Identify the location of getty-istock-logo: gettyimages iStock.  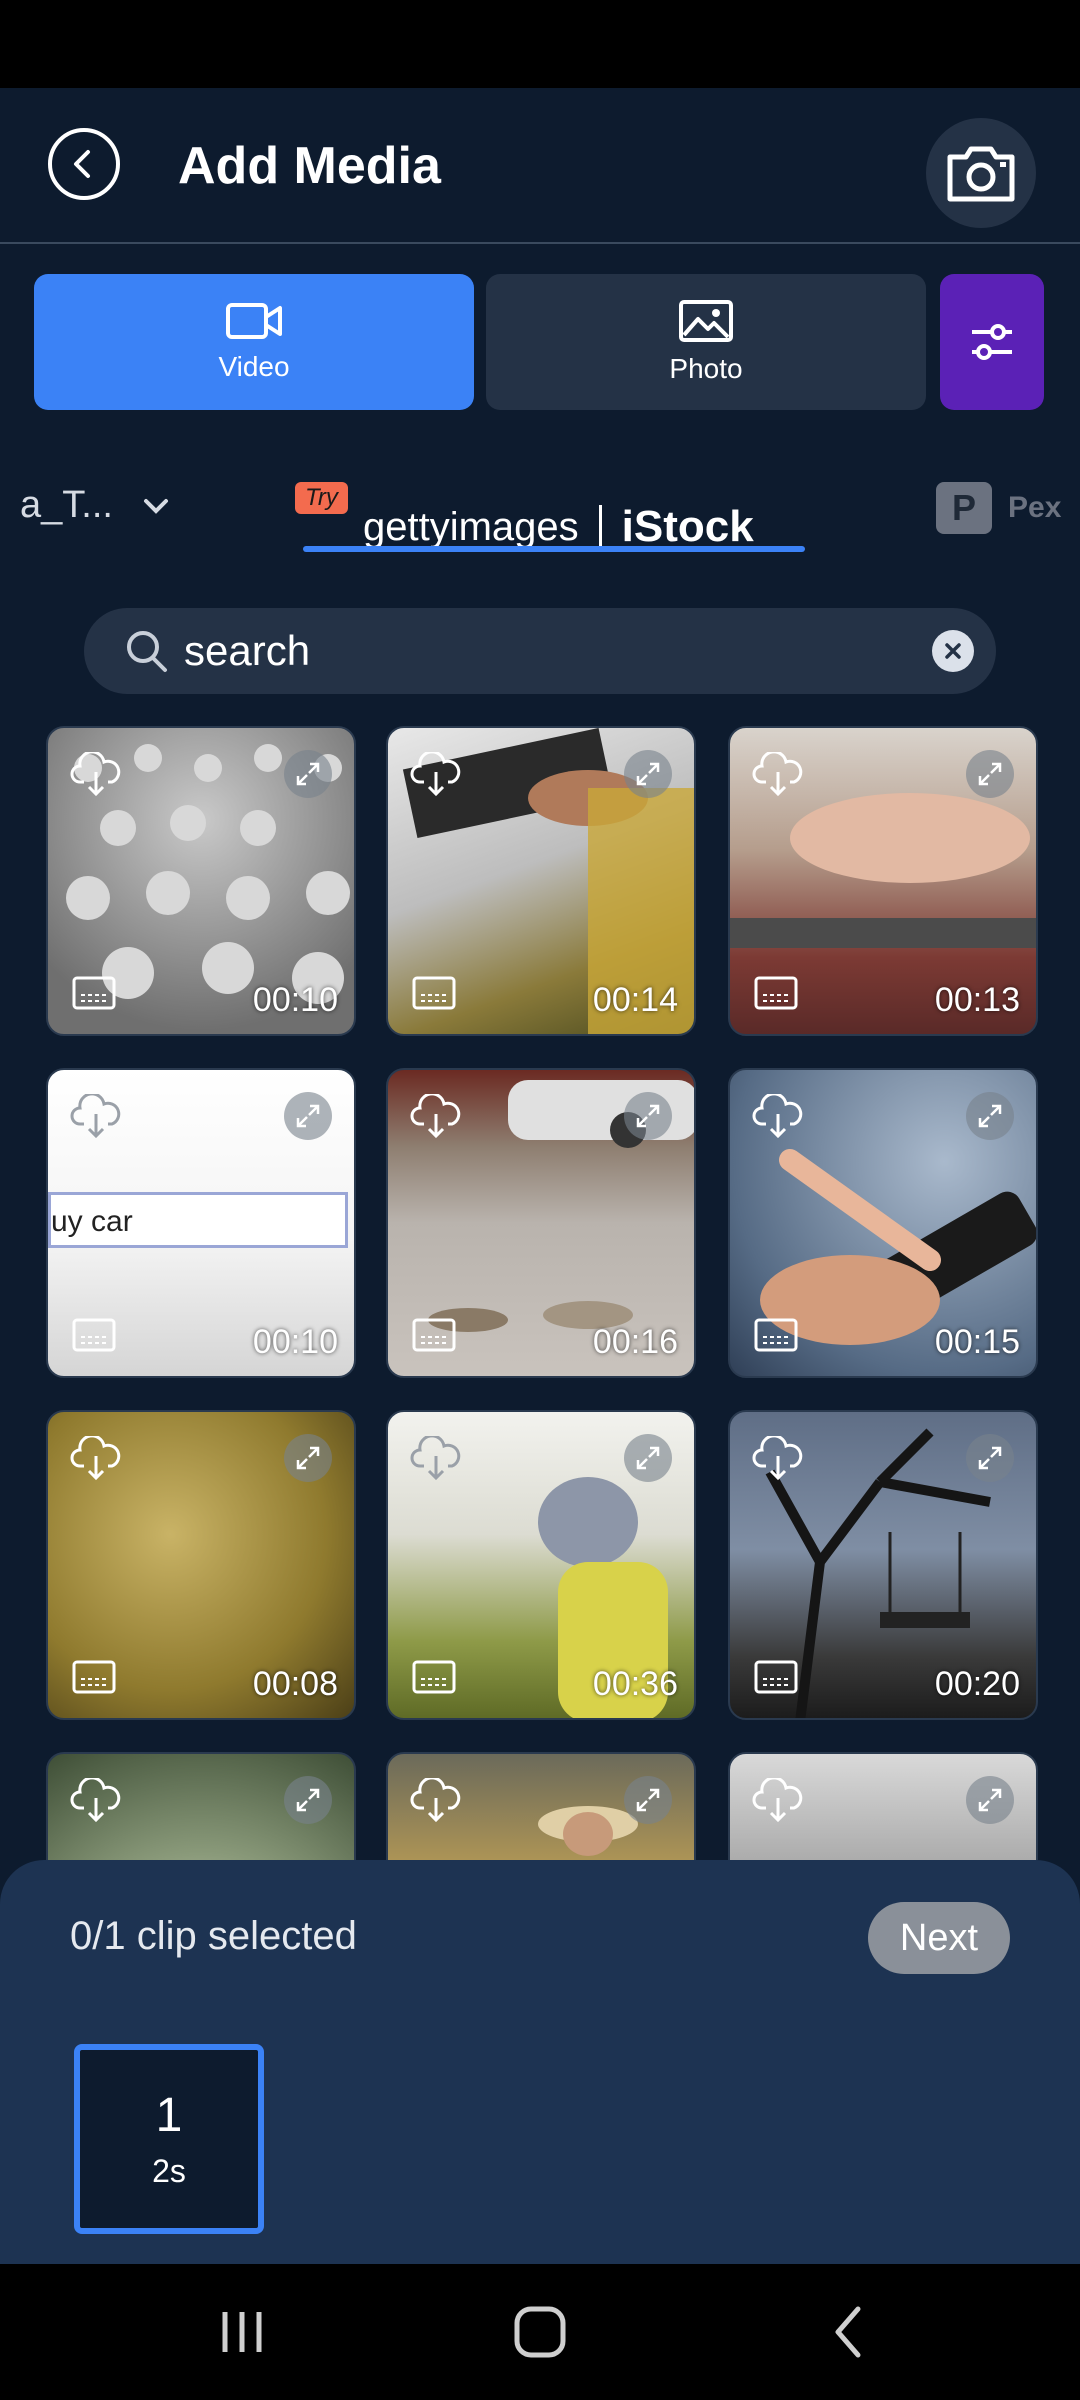
(558, 527).